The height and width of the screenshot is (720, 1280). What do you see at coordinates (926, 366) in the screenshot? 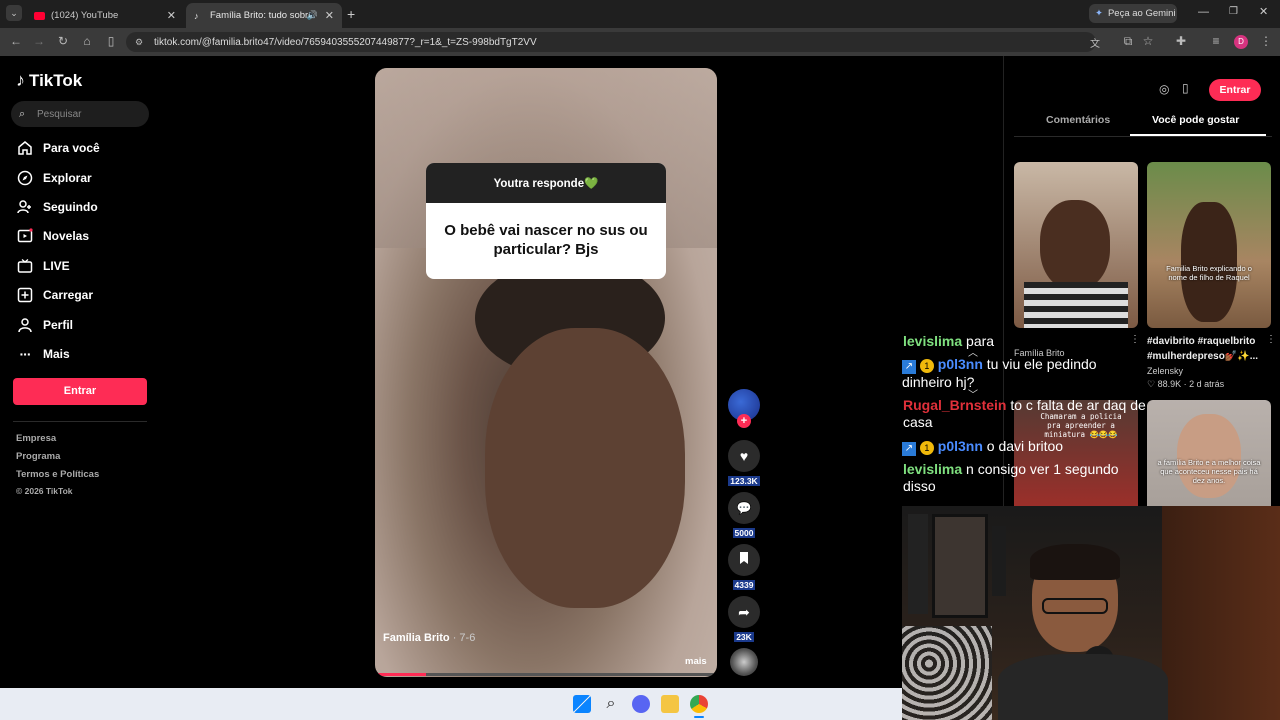
I see `badge-icon: 1` at bounding box center [926, 366].